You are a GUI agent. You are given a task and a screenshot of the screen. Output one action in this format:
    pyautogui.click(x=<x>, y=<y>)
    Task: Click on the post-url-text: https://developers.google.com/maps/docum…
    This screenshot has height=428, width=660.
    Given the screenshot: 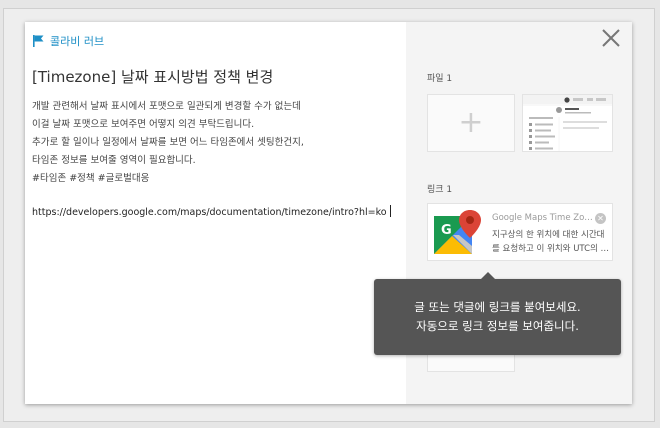 What is the action you would take?
    pyautogui.click(x=209, y=212)
    